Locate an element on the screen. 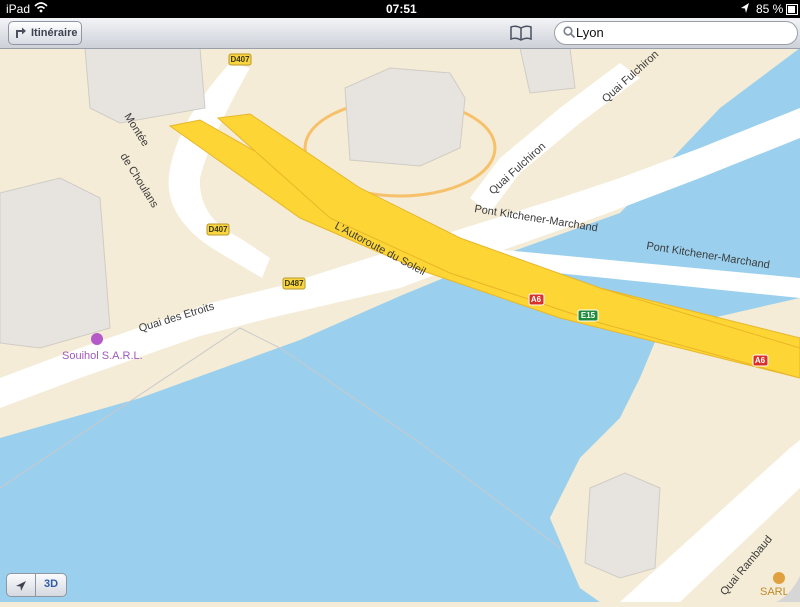  search-field: Lyon is located at coordinates (676, 33).